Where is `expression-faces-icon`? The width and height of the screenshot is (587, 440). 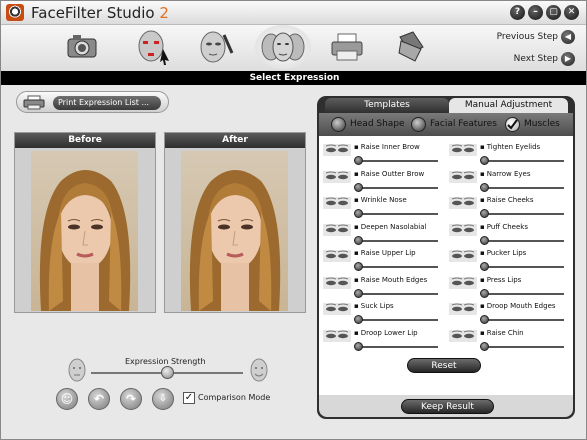 expression-faces-icon is located at coordinates (283, 47).